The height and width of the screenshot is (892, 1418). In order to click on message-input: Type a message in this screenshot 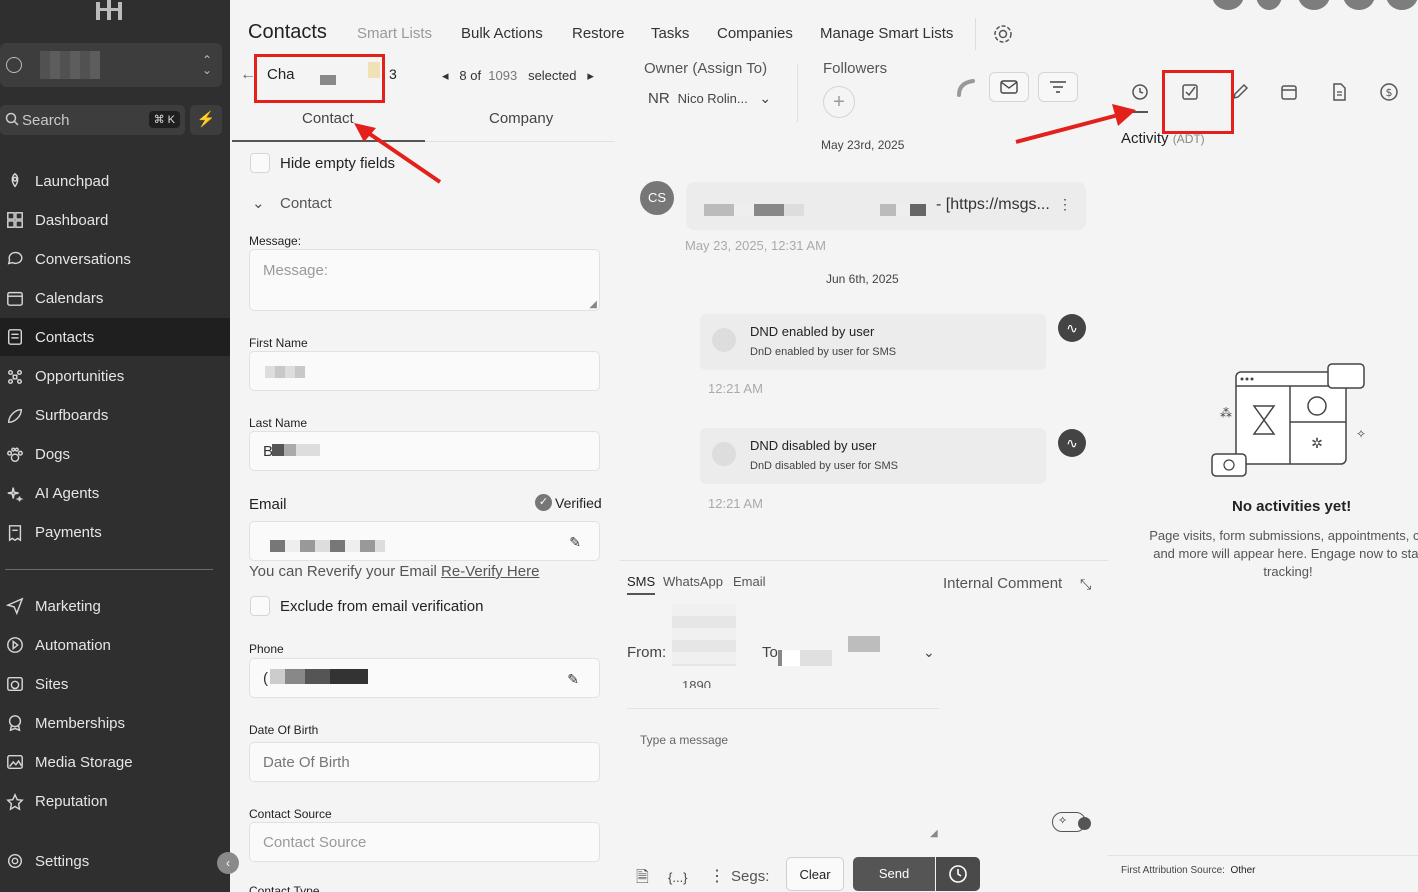, I will do `click(684, 740)`.